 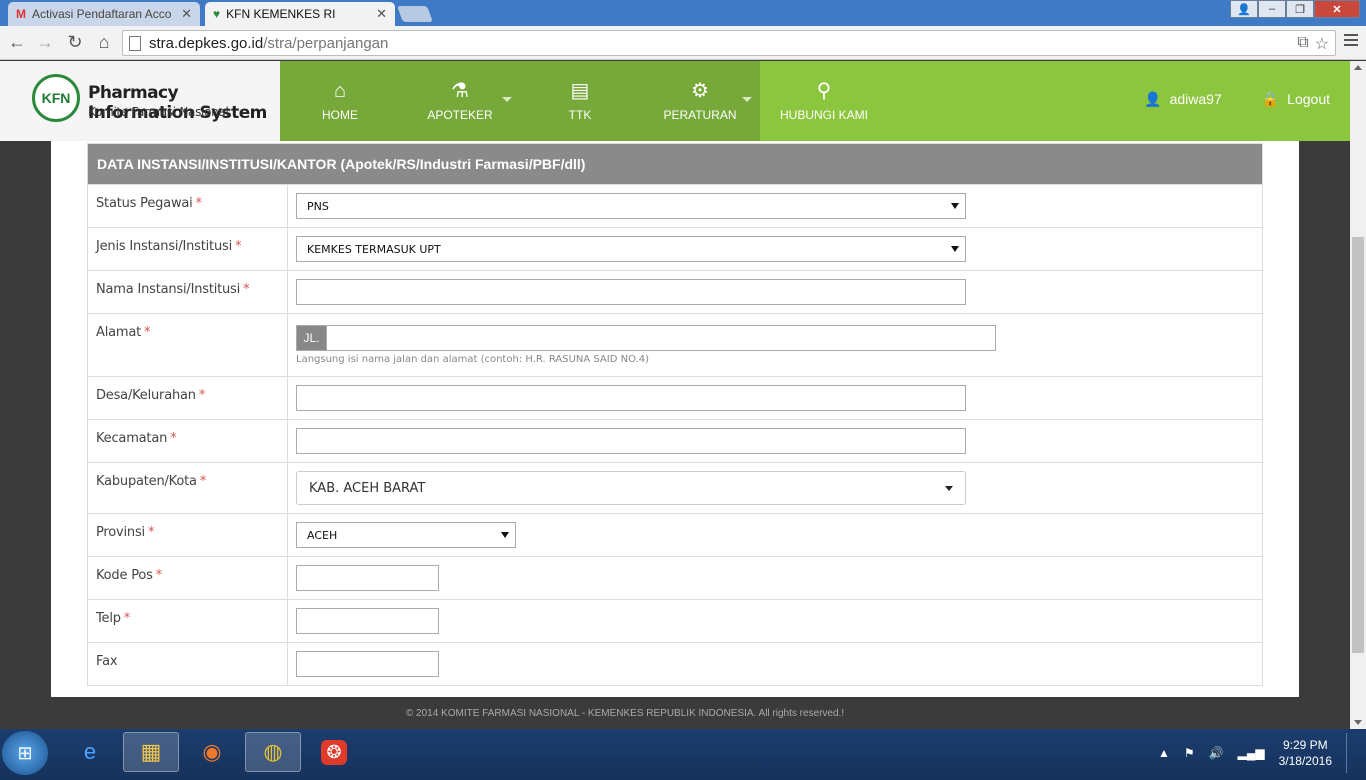 What do you see at coordinates (367, 621) in the screenshot?
I see `telp-input` at bounding box center [367, 621].